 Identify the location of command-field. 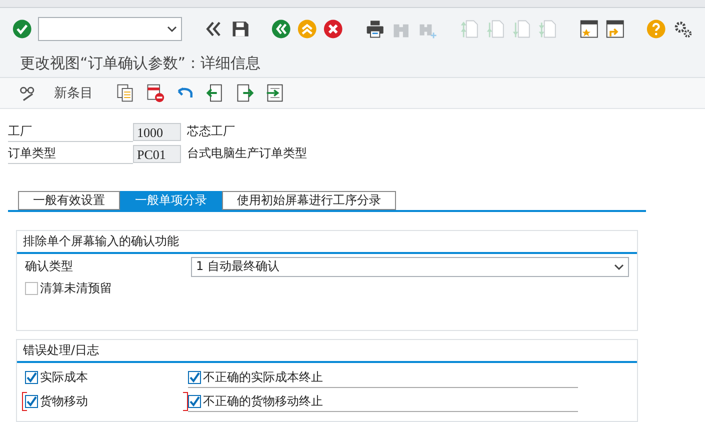
(110, 28).